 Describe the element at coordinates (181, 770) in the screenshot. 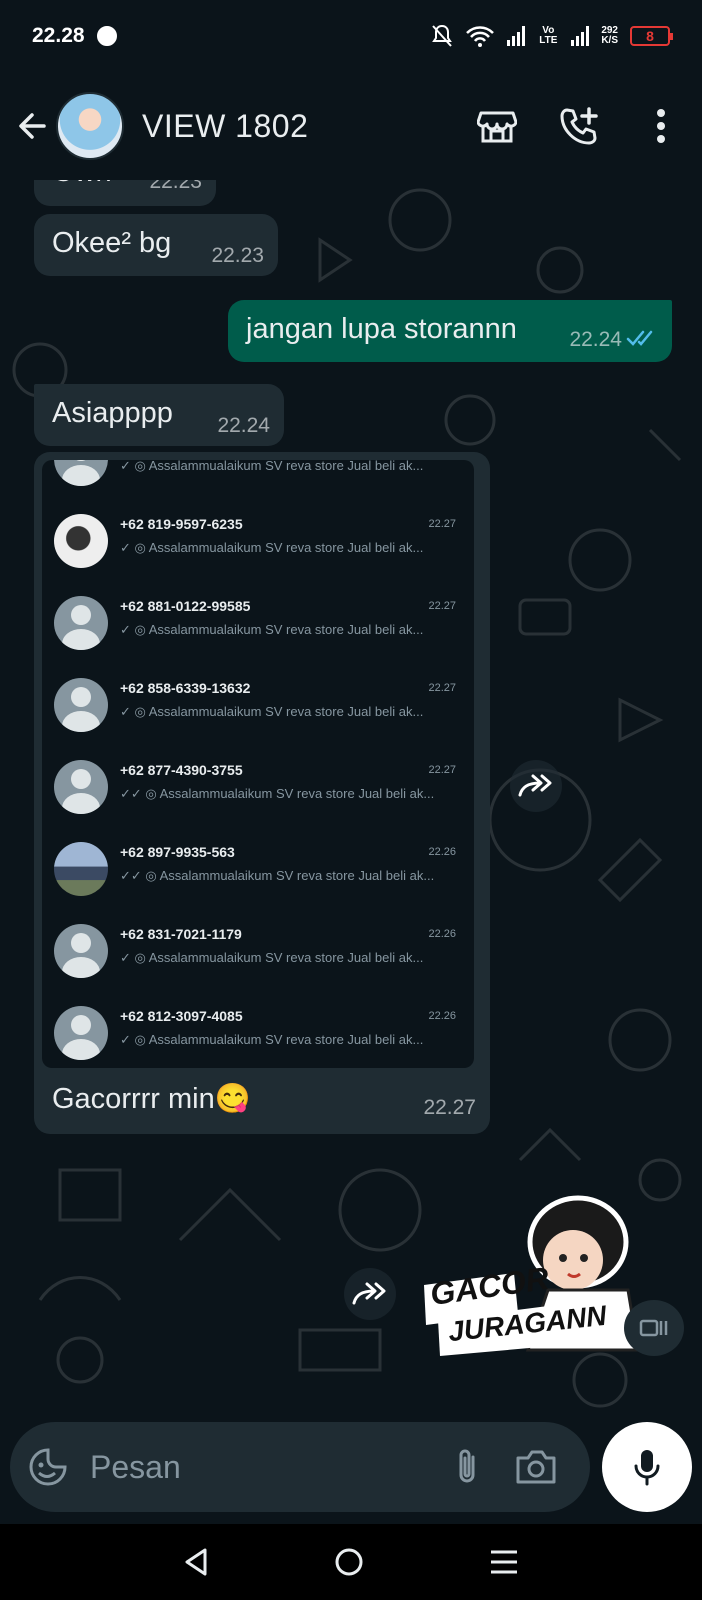

I see `row-number: +62 877-4390-3755` at that location.